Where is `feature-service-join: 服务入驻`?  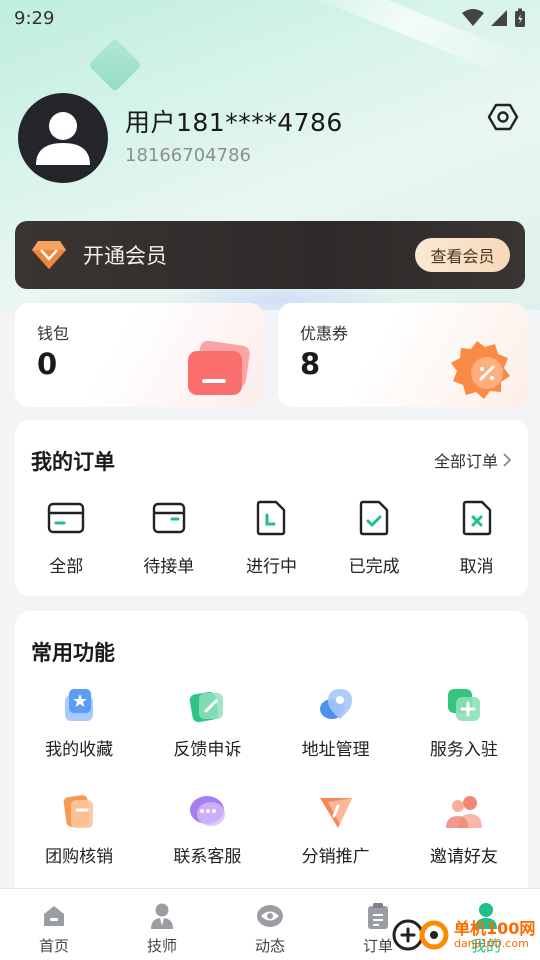 feature-service-join: 服务入驻 is located at coordinates (464, 738).